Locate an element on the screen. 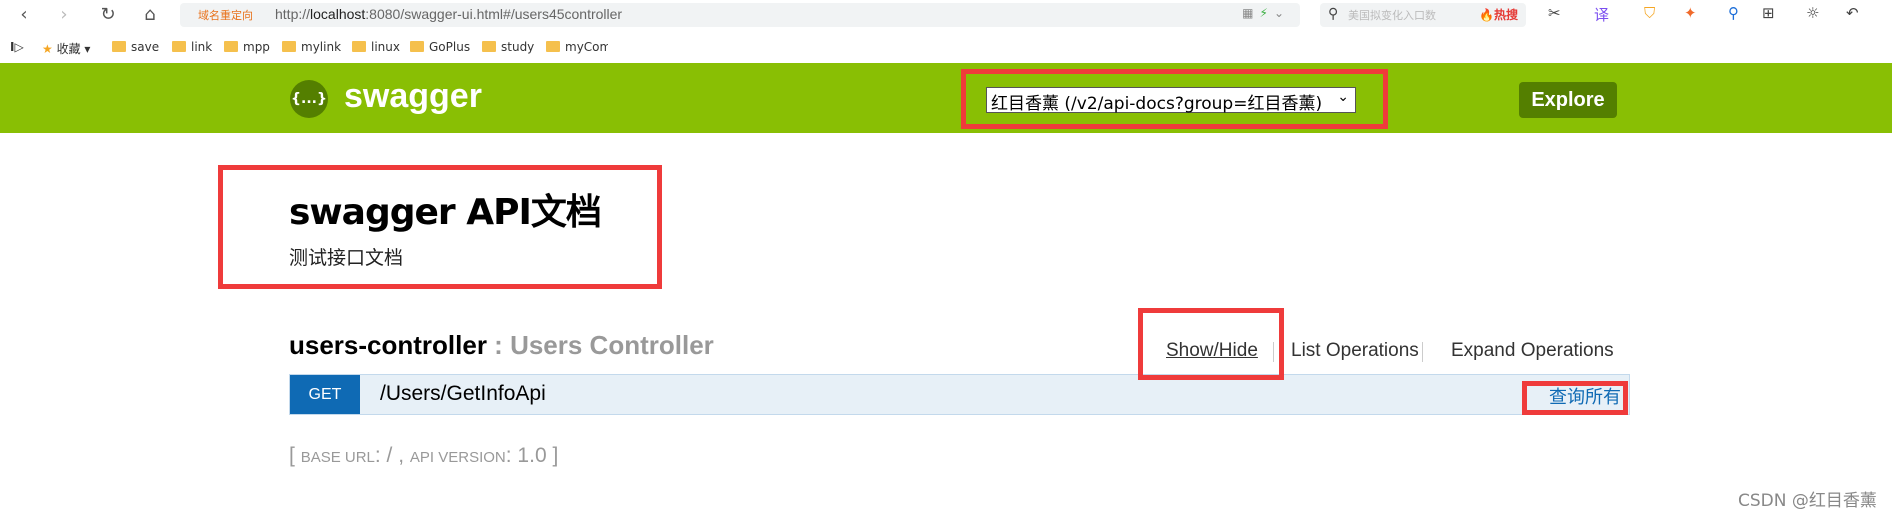 This screenshot has height=515, width=1892. bookmark-label: myCom is located at coordinates (586, 47).